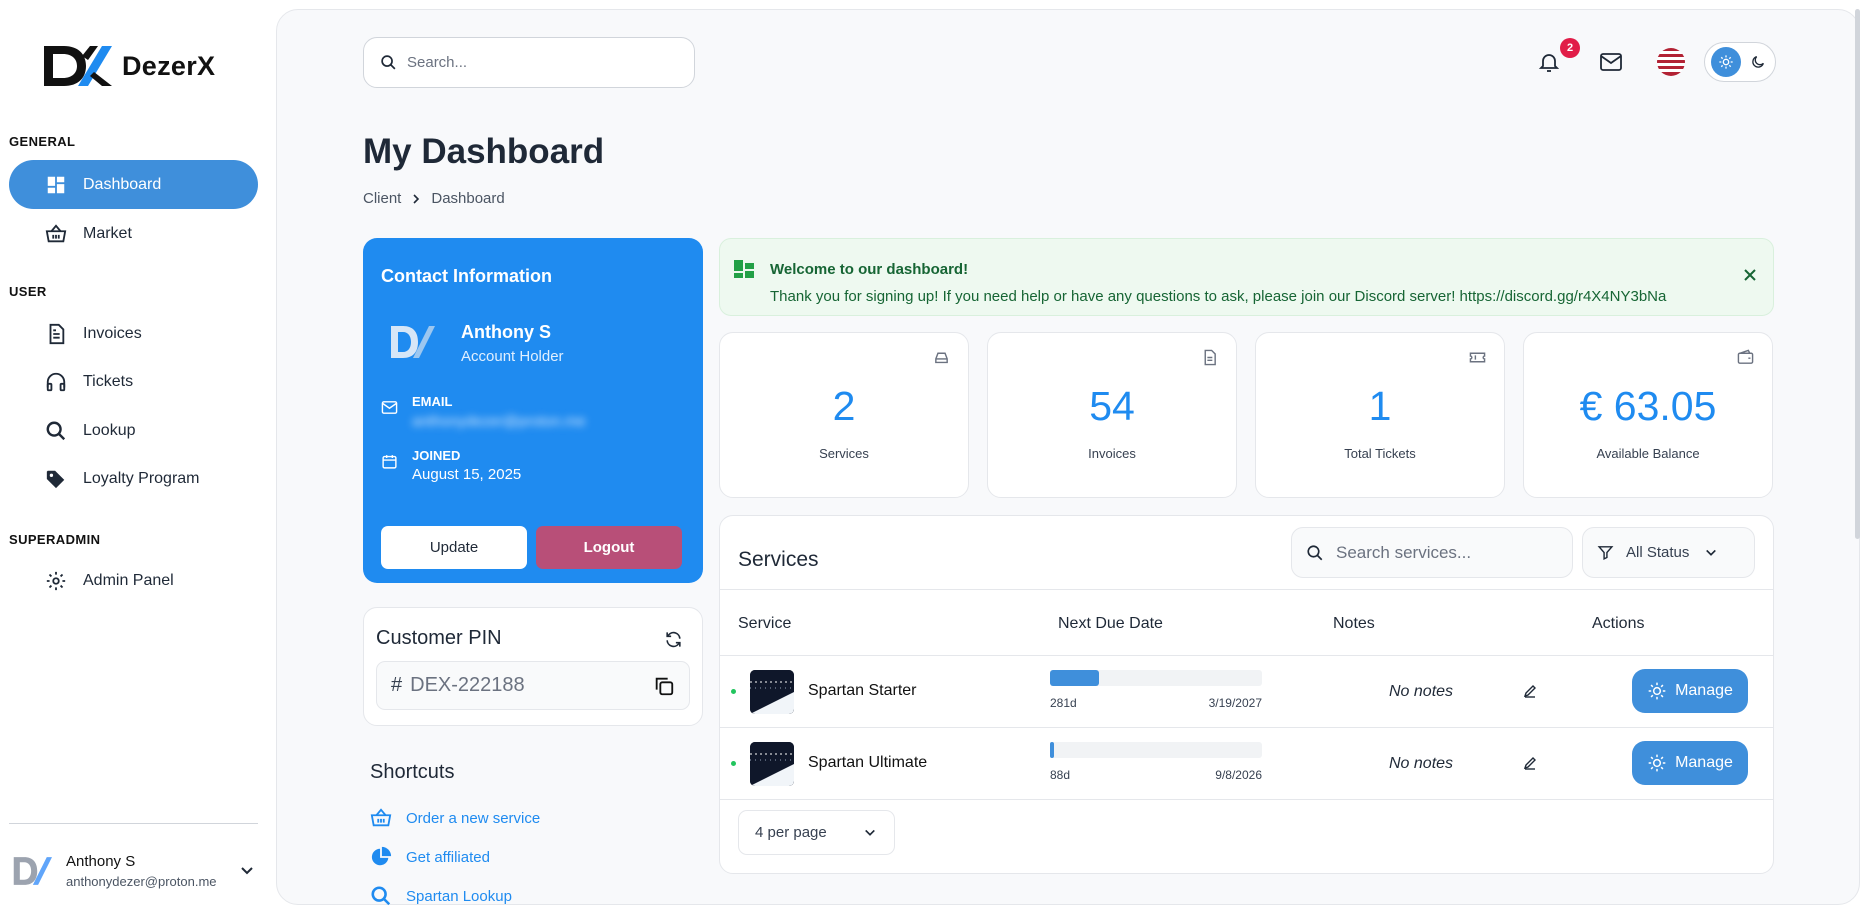 The height and width of the screenshot is (912, 1866). Describe the element at coordinates (941, 358) in the screenshot. I see `server-icon` at that location.